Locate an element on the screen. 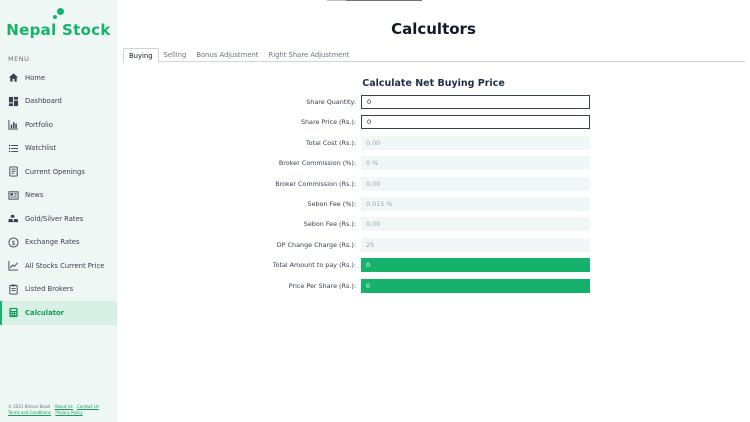  total-amount-value: 0 is located at coordinates (475, 265).